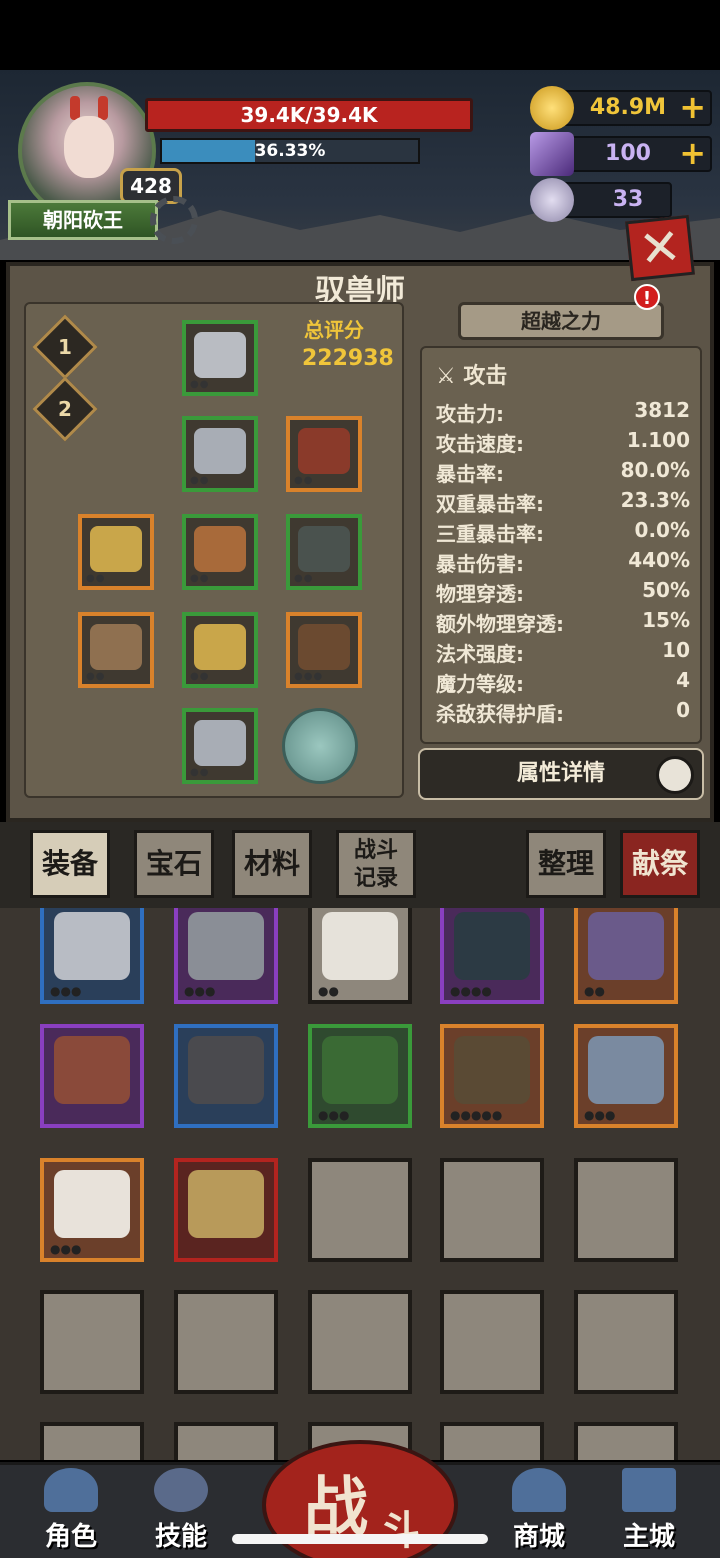  I want to click on inventory-slot: ●●●●●, so click(492, 1076).